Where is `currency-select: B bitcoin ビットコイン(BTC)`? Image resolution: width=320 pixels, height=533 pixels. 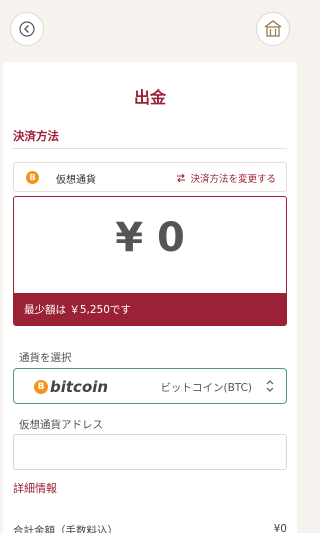
currency-select: B bitcoin ビットコイン(BTC) is located at coordinates (150, 386).